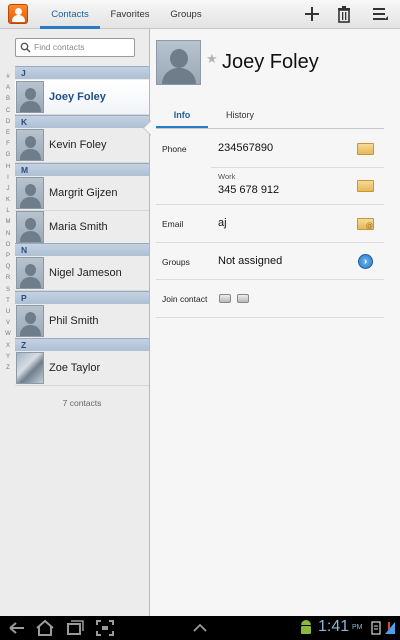 This screenshot has width=400, height=640. Describe the element at coordinates (130, 14) in the screenshot. I see `tab-favorites: Favorites` at that location.